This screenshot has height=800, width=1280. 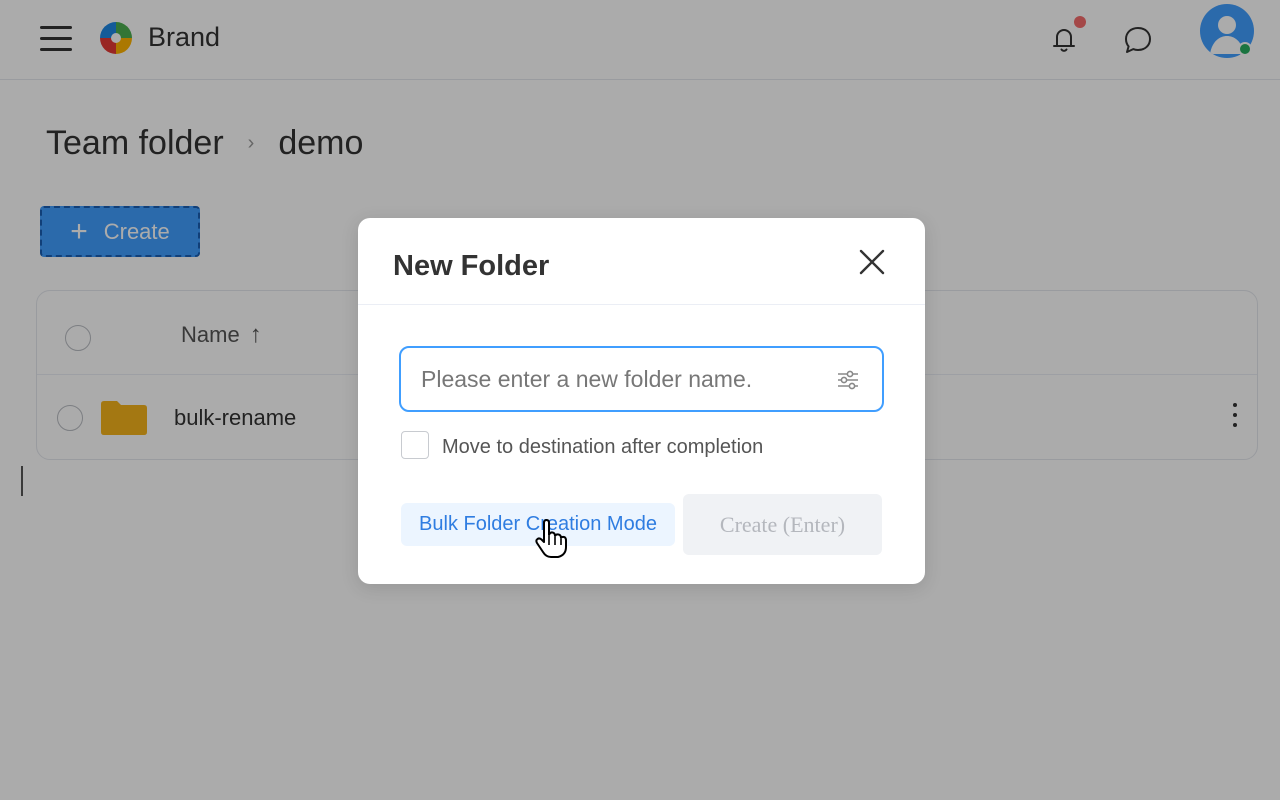 What do you see at coordinates (621, 379) in the screenshot?
I see `folder-name-input` at bounding box center [621, 379].